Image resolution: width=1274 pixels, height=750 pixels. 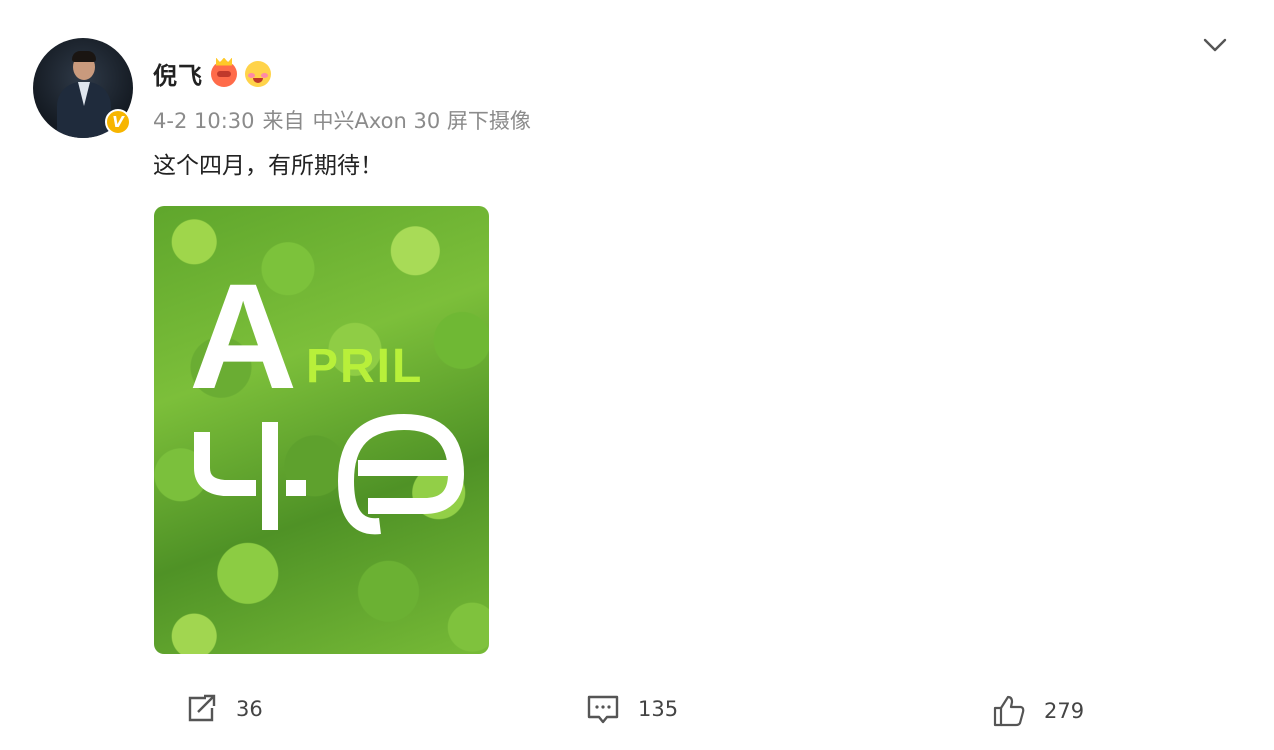 What do you see at coordinates (603, 709) in the screenshot?
I see `comment-icon` at bounding box center [603, 709].